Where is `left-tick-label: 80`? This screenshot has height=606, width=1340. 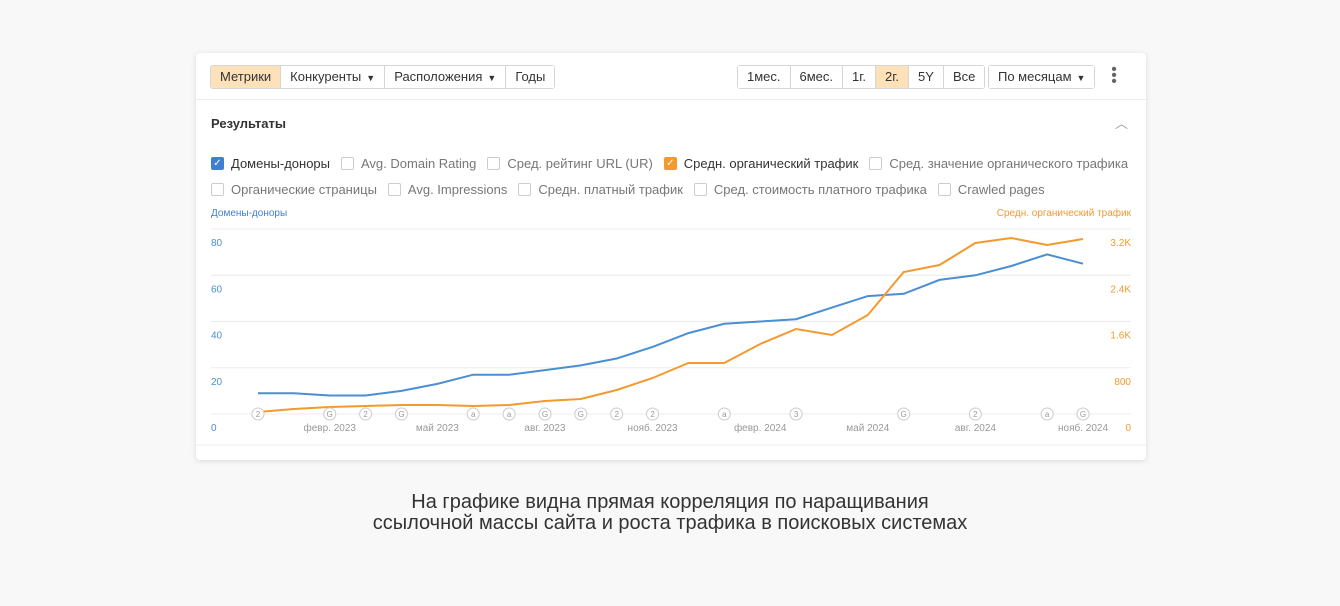 left-tick-label: 80 is located at coordinates (217, 243).